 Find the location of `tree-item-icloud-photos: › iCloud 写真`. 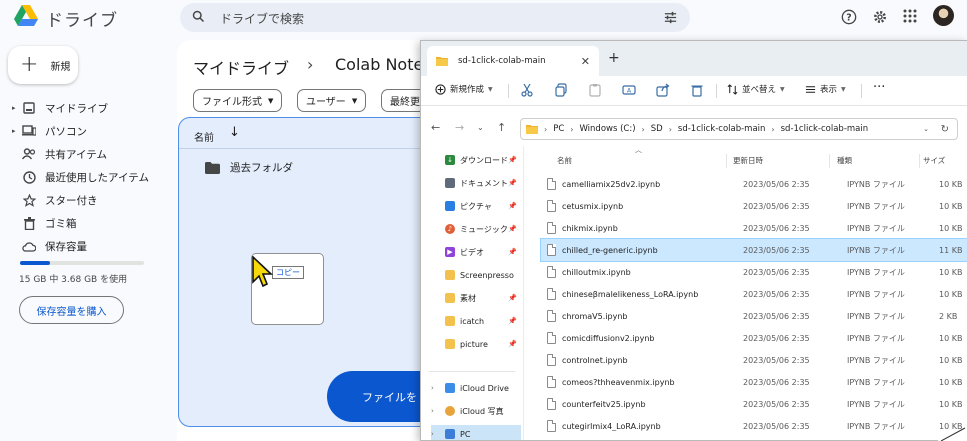

tree-item-icloud-photos: › iCloud 写真 is located at coordinates (476, 411).